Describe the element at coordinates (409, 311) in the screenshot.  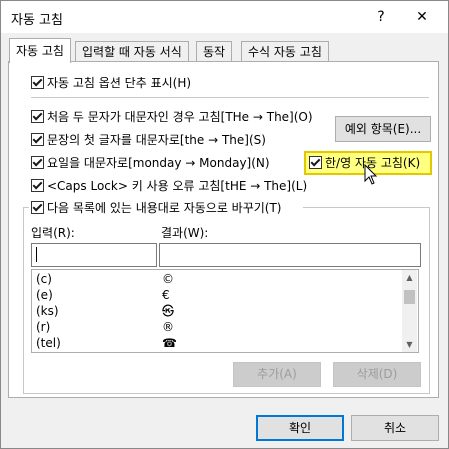
I see `vertical-scrollbar: ▲ ▼` at that location.